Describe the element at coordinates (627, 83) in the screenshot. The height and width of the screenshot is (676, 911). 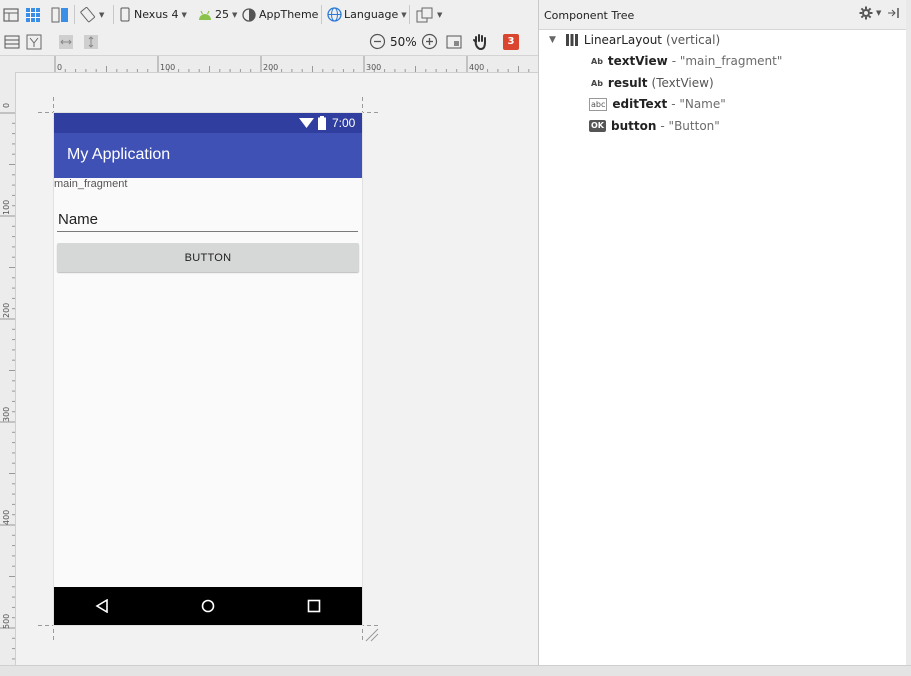
I see `tree-item-id: result` at that location.